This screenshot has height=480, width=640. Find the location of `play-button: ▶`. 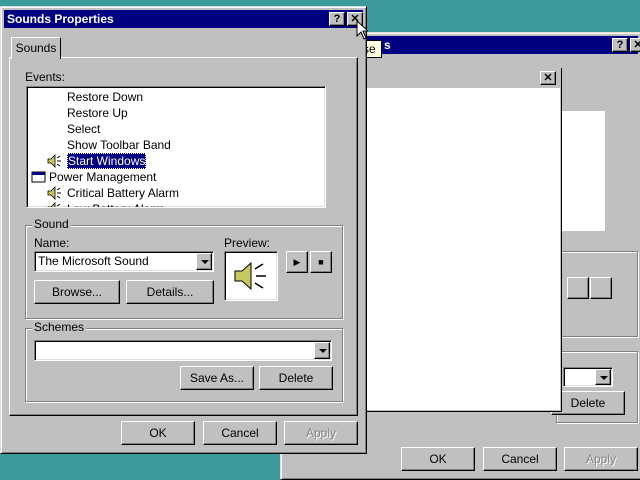

play-button: ▶ is located at coordinates (297, 262).